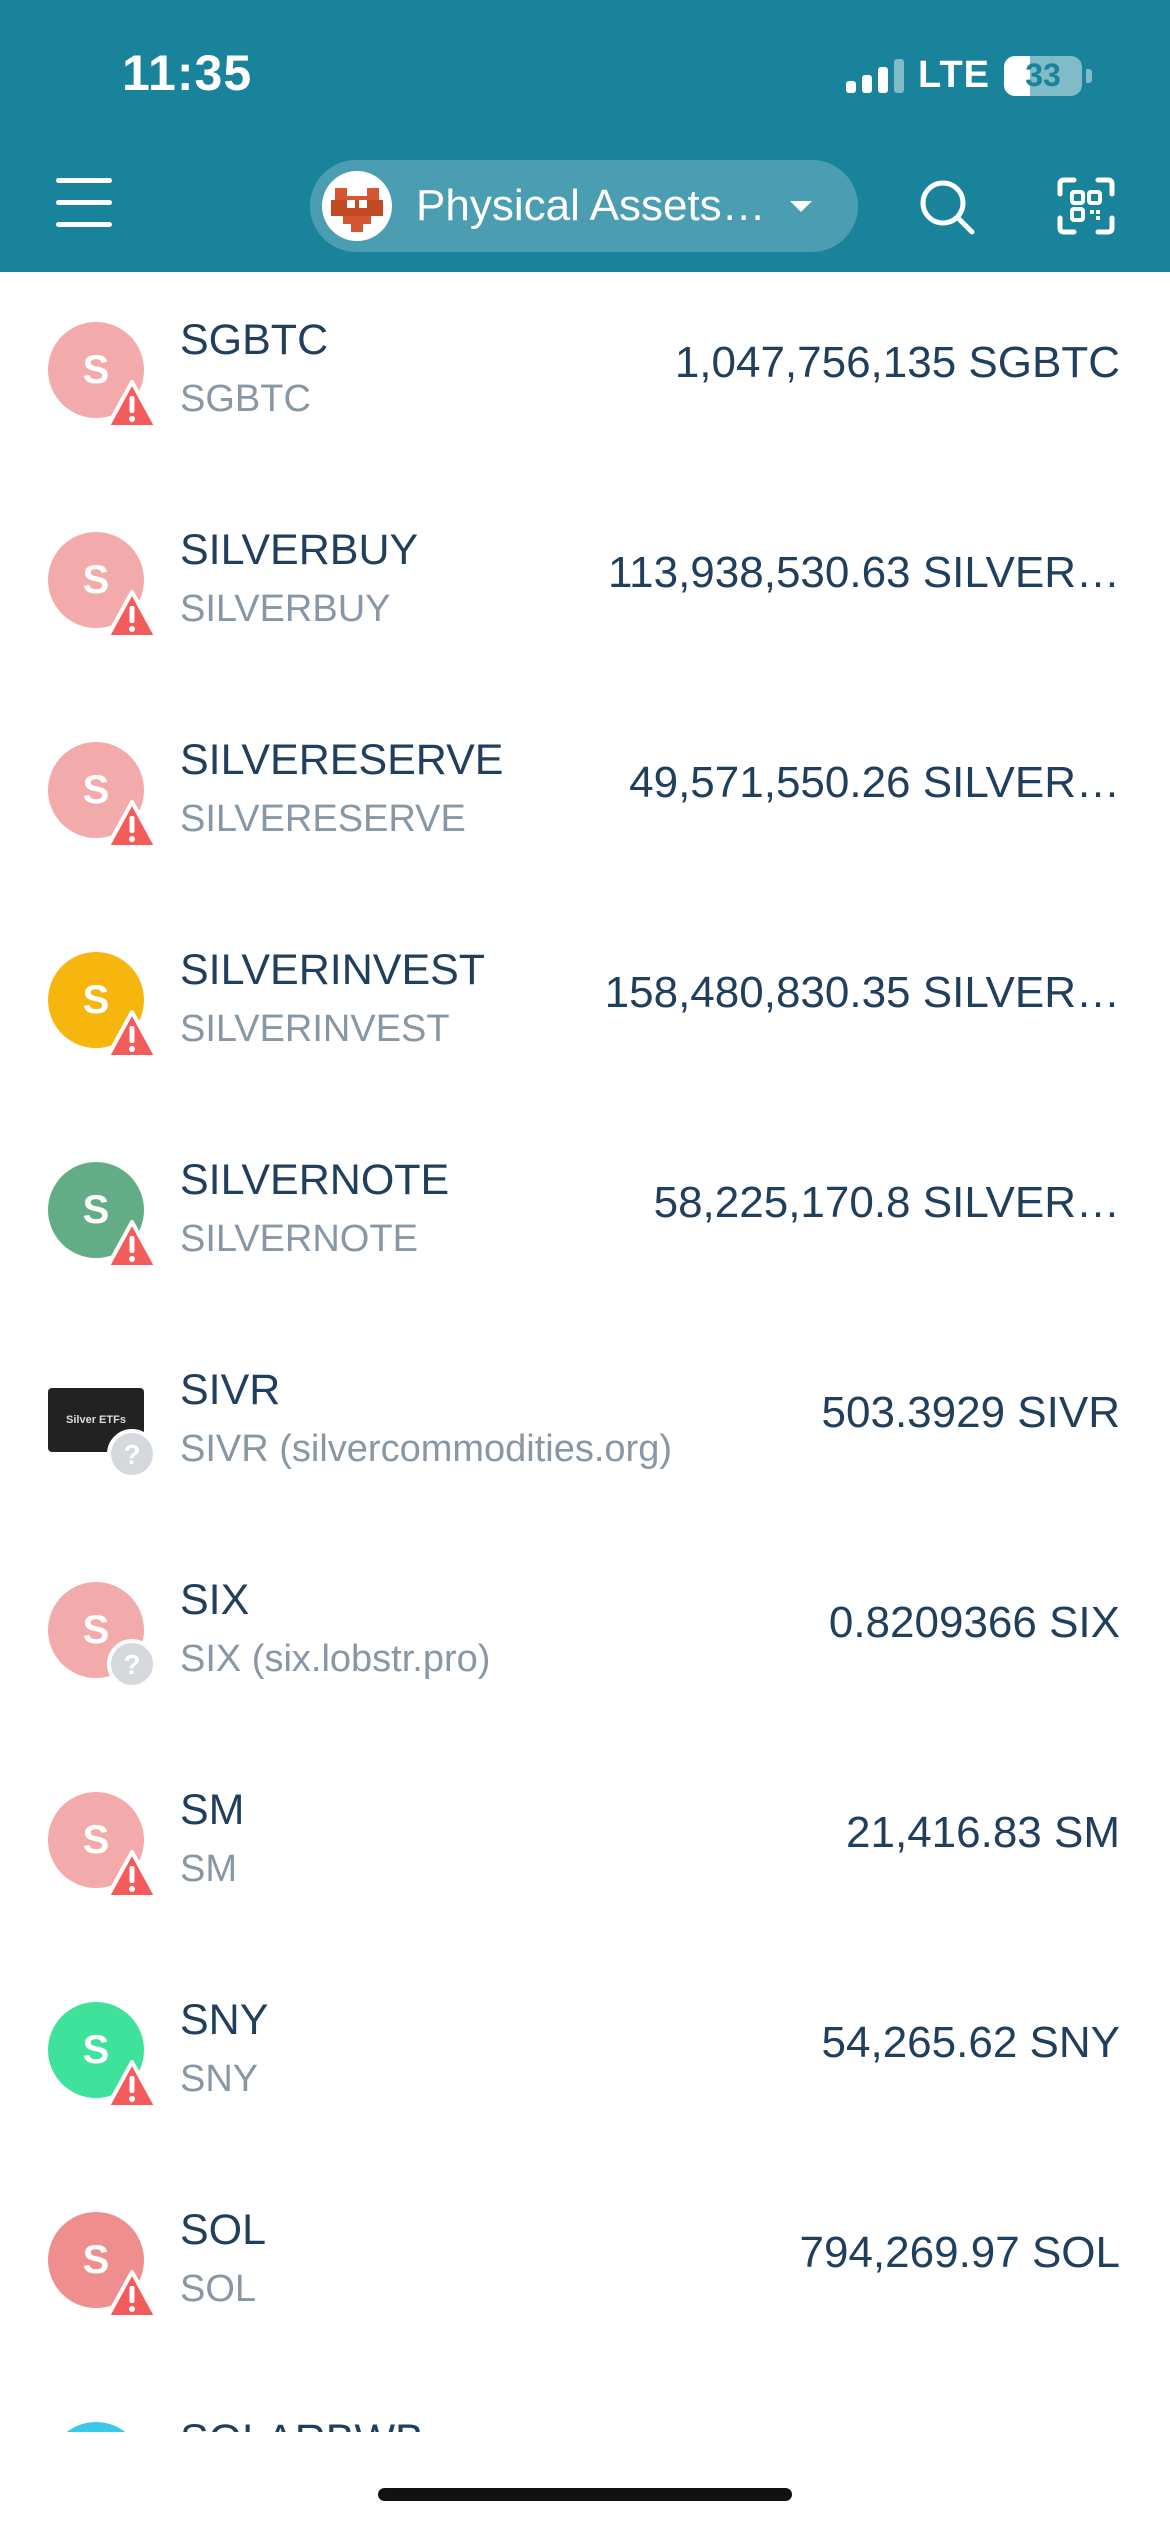  Describe the element at coordinates (208, 1869) in the screenshot. I see `asset-issuer: SM` at that location.